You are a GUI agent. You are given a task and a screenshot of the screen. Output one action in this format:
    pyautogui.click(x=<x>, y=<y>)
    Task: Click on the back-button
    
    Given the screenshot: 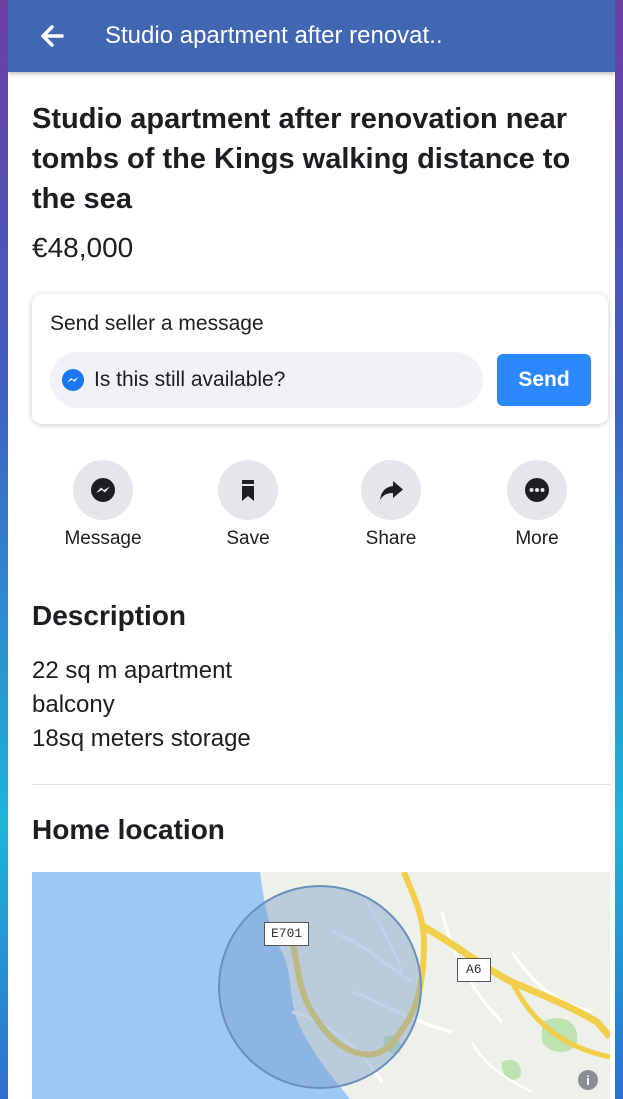 What is the action you would take?
    pyautogui.click(x=52, y=36)
    